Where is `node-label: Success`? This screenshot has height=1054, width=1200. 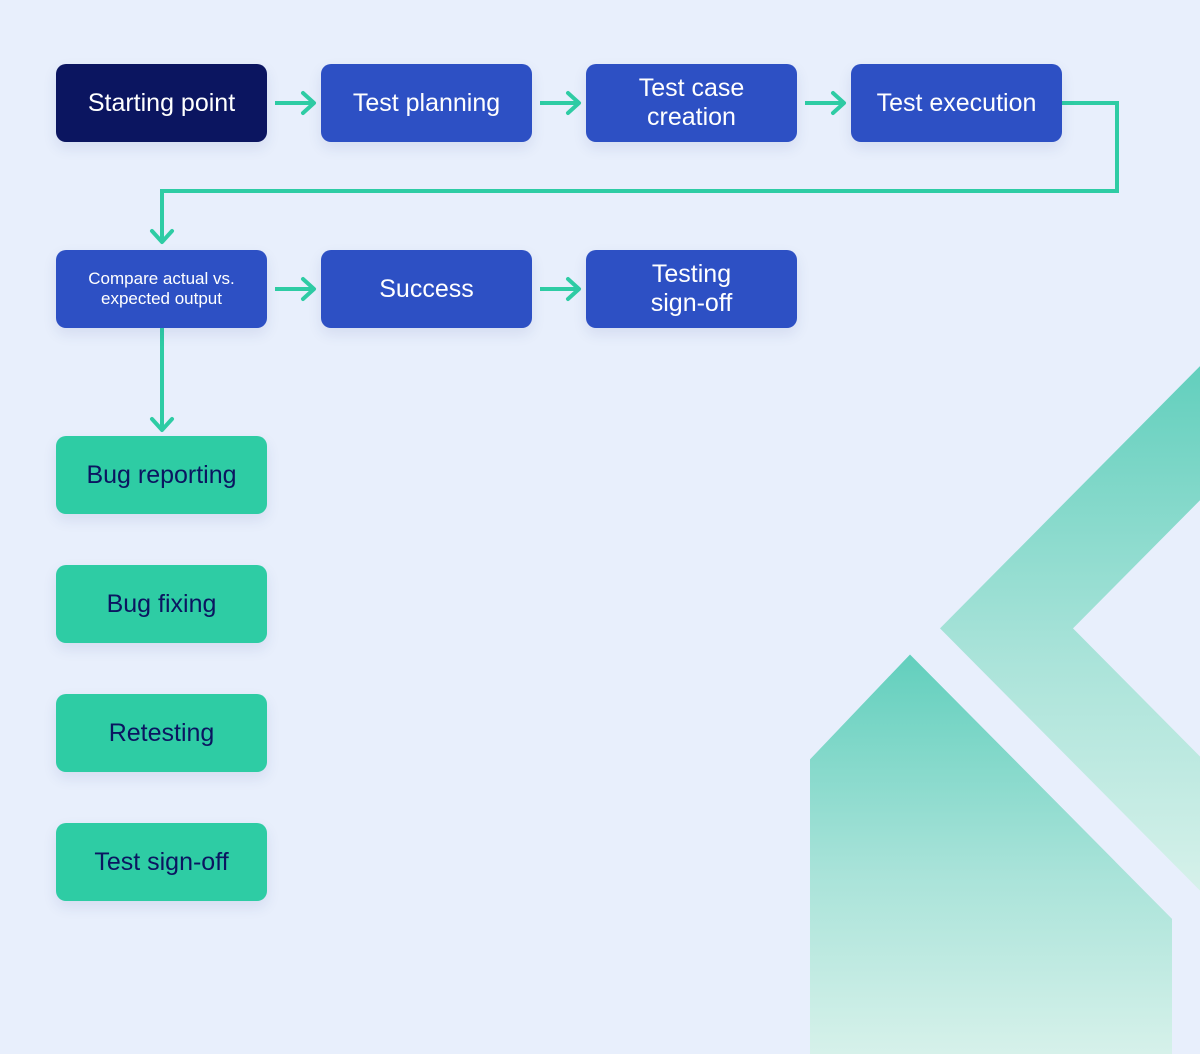
node-label: Success is located at coordinates (426, 288).